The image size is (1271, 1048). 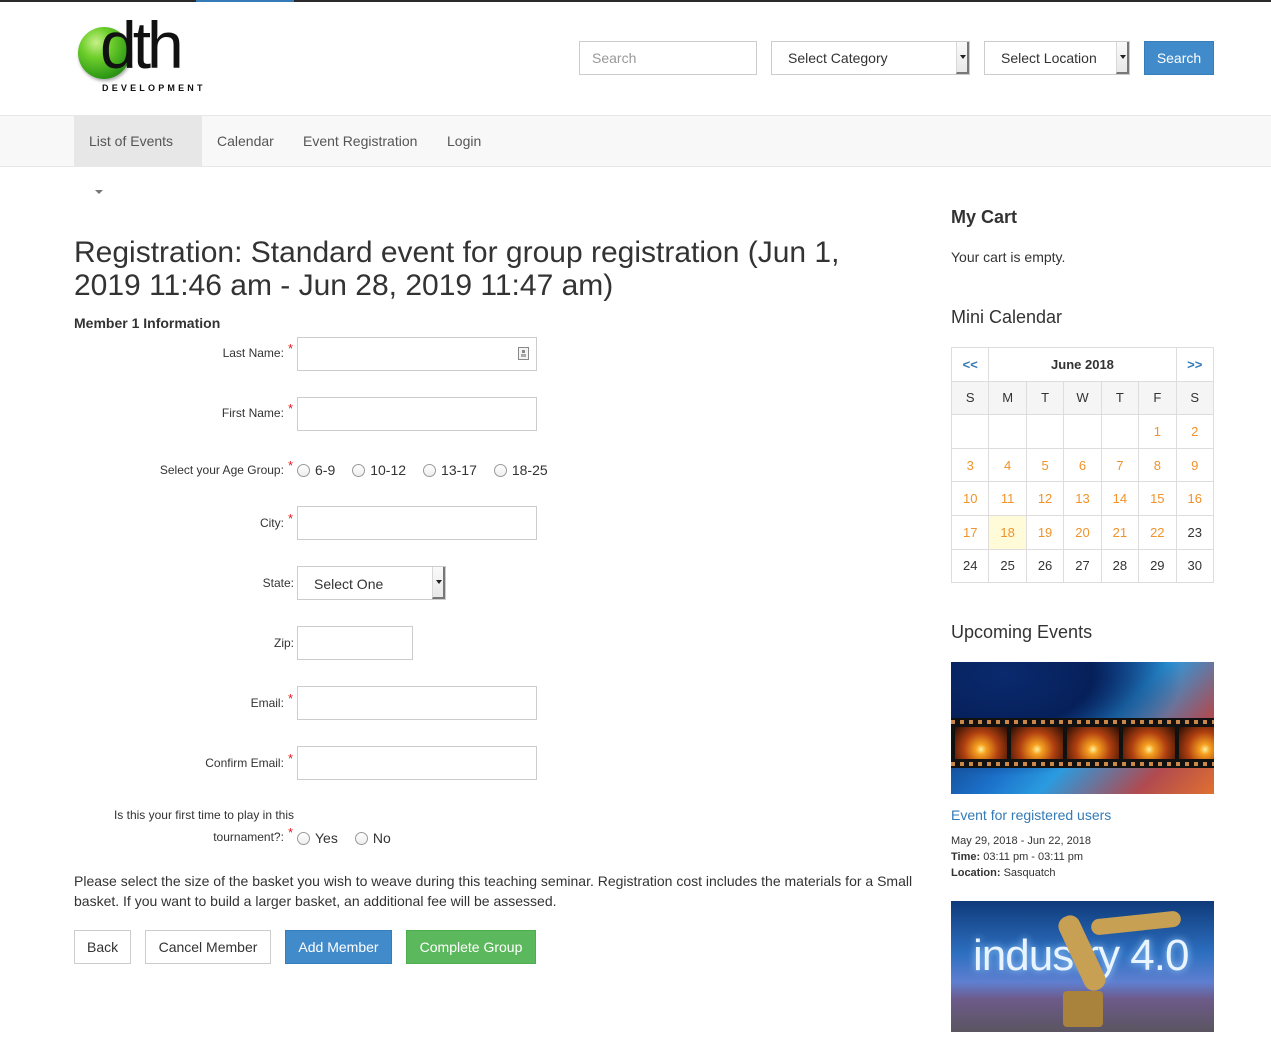 I want to click on calendar-day: 26, so click(x=1045, y=566).